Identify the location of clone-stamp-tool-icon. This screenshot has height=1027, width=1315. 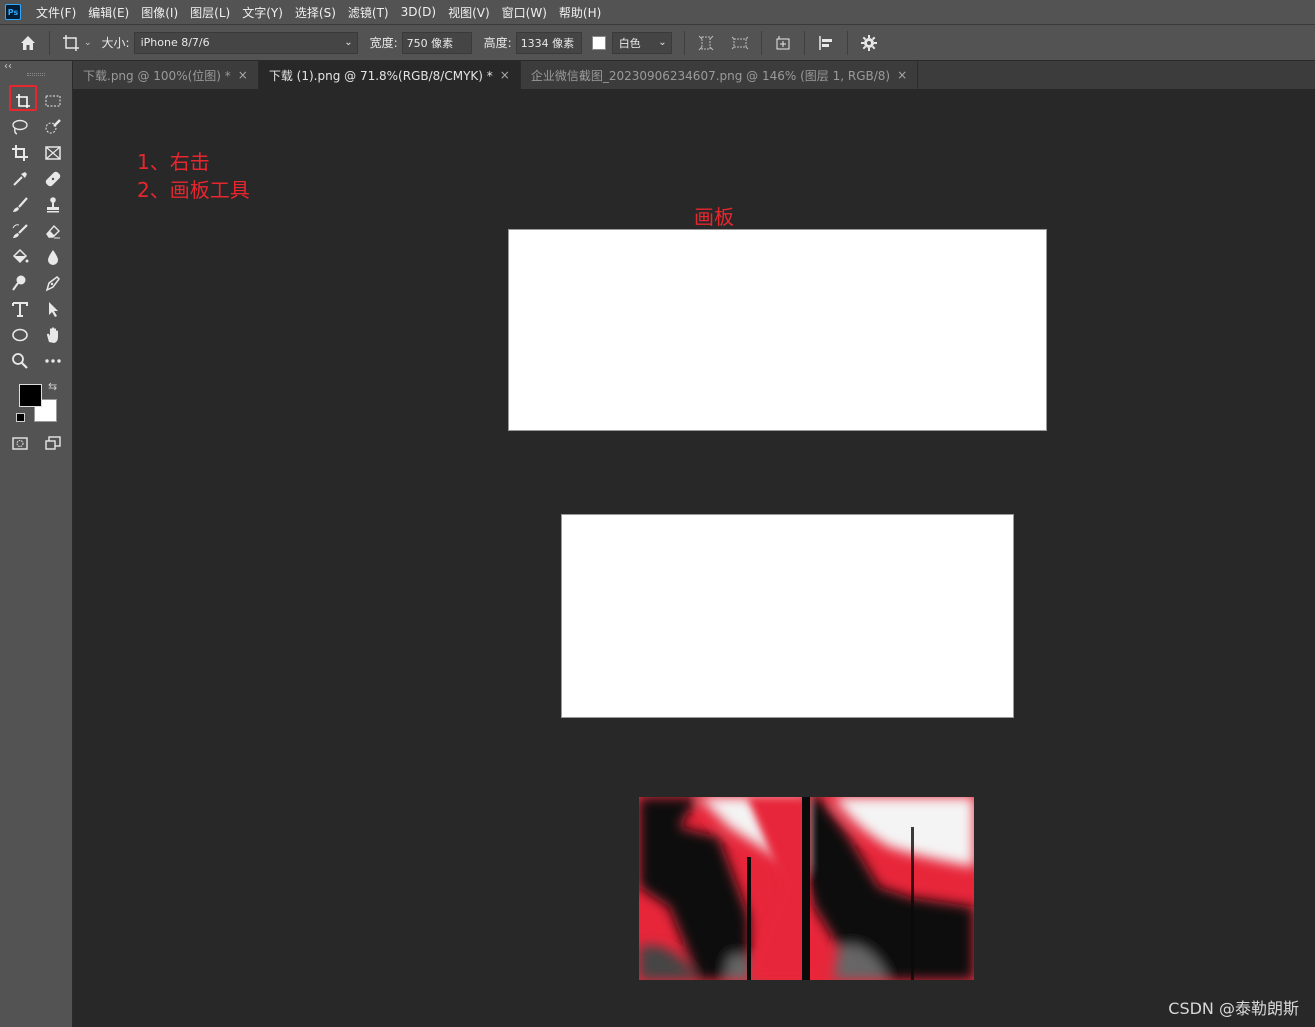
(53, 205).